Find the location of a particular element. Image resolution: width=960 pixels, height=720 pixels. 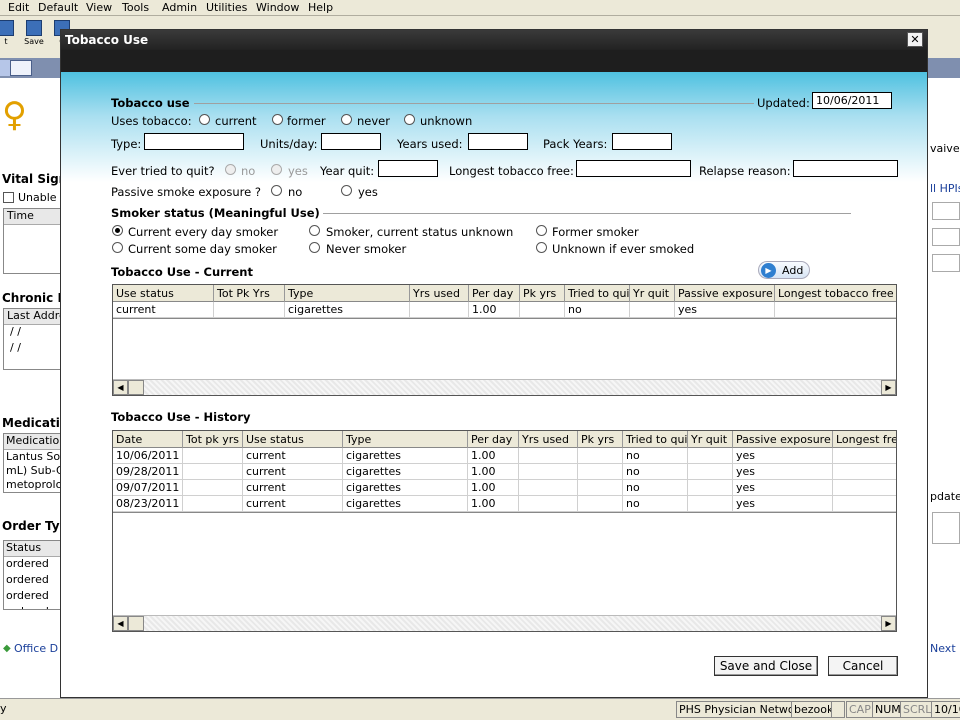

menu-view: View is located at coordinates (99, 7).